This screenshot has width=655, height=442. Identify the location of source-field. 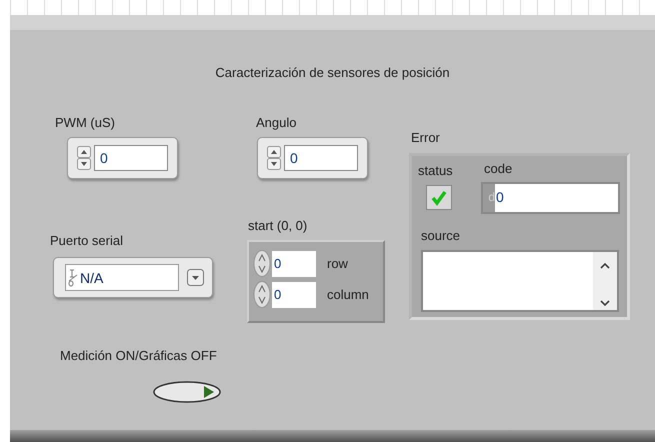
(520, 281).